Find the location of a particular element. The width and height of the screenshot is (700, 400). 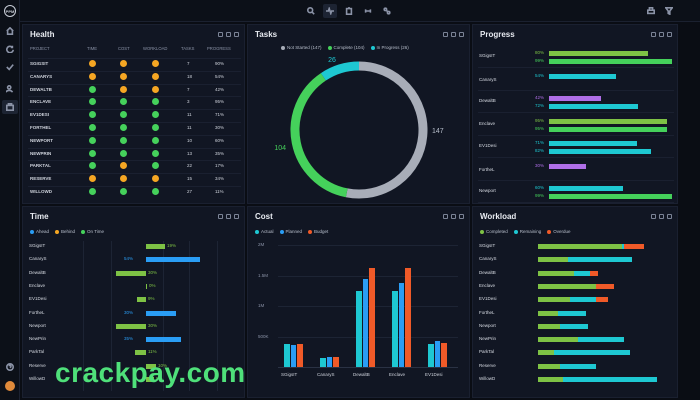

not-started-slice is located at coordinates (386, 130).